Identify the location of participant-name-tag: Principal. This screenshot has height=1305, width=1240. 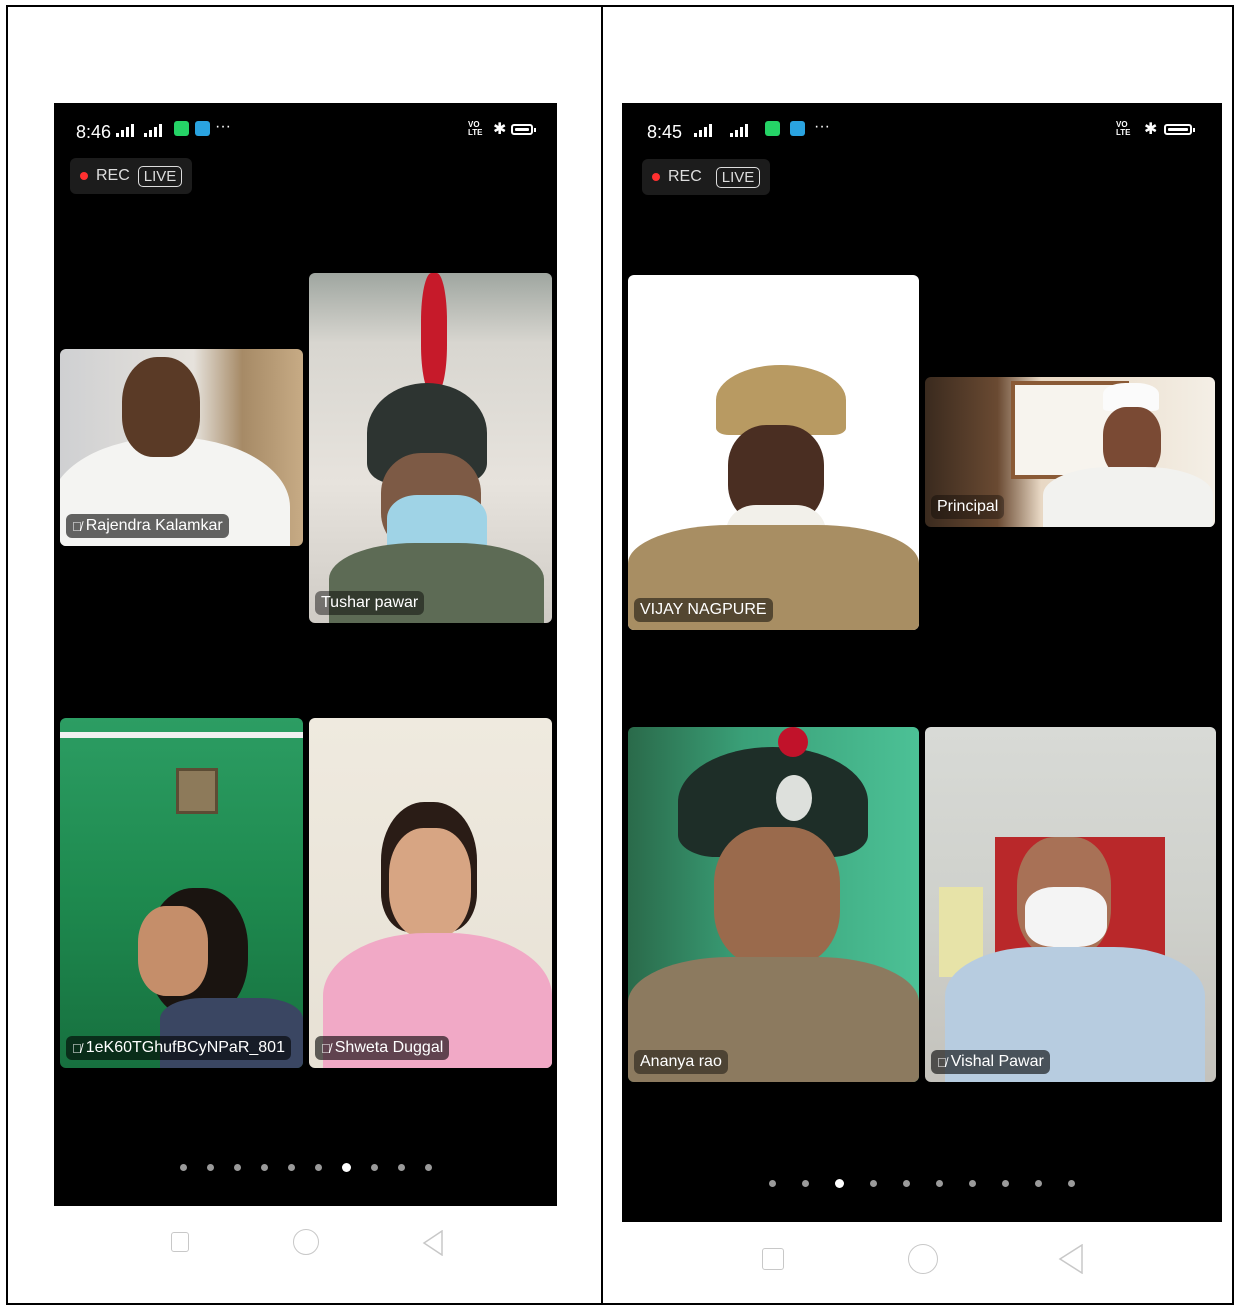
(968, 507).